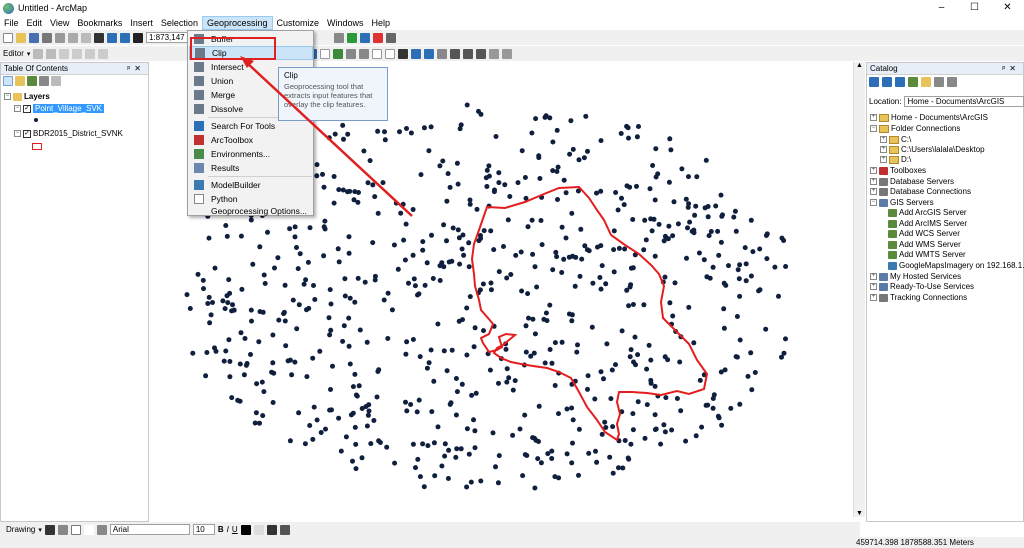  Describe the element at coordinates (468, 53) in the screenshot. I see `find-icon` at that location.